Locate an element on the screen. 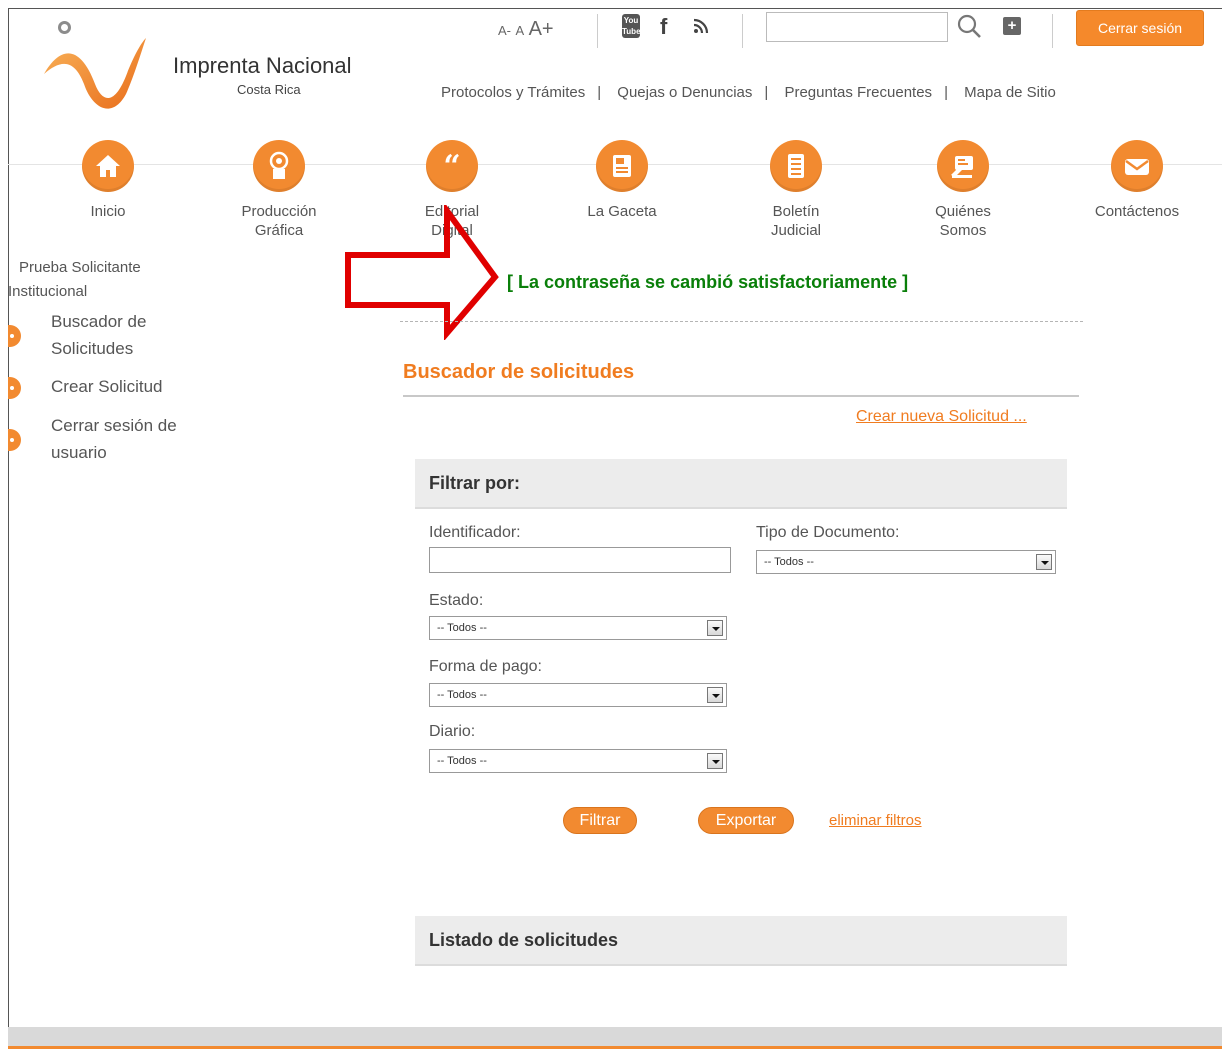  nav-item-quienes: Quiénes Somos is located at coordinates (963, 190).